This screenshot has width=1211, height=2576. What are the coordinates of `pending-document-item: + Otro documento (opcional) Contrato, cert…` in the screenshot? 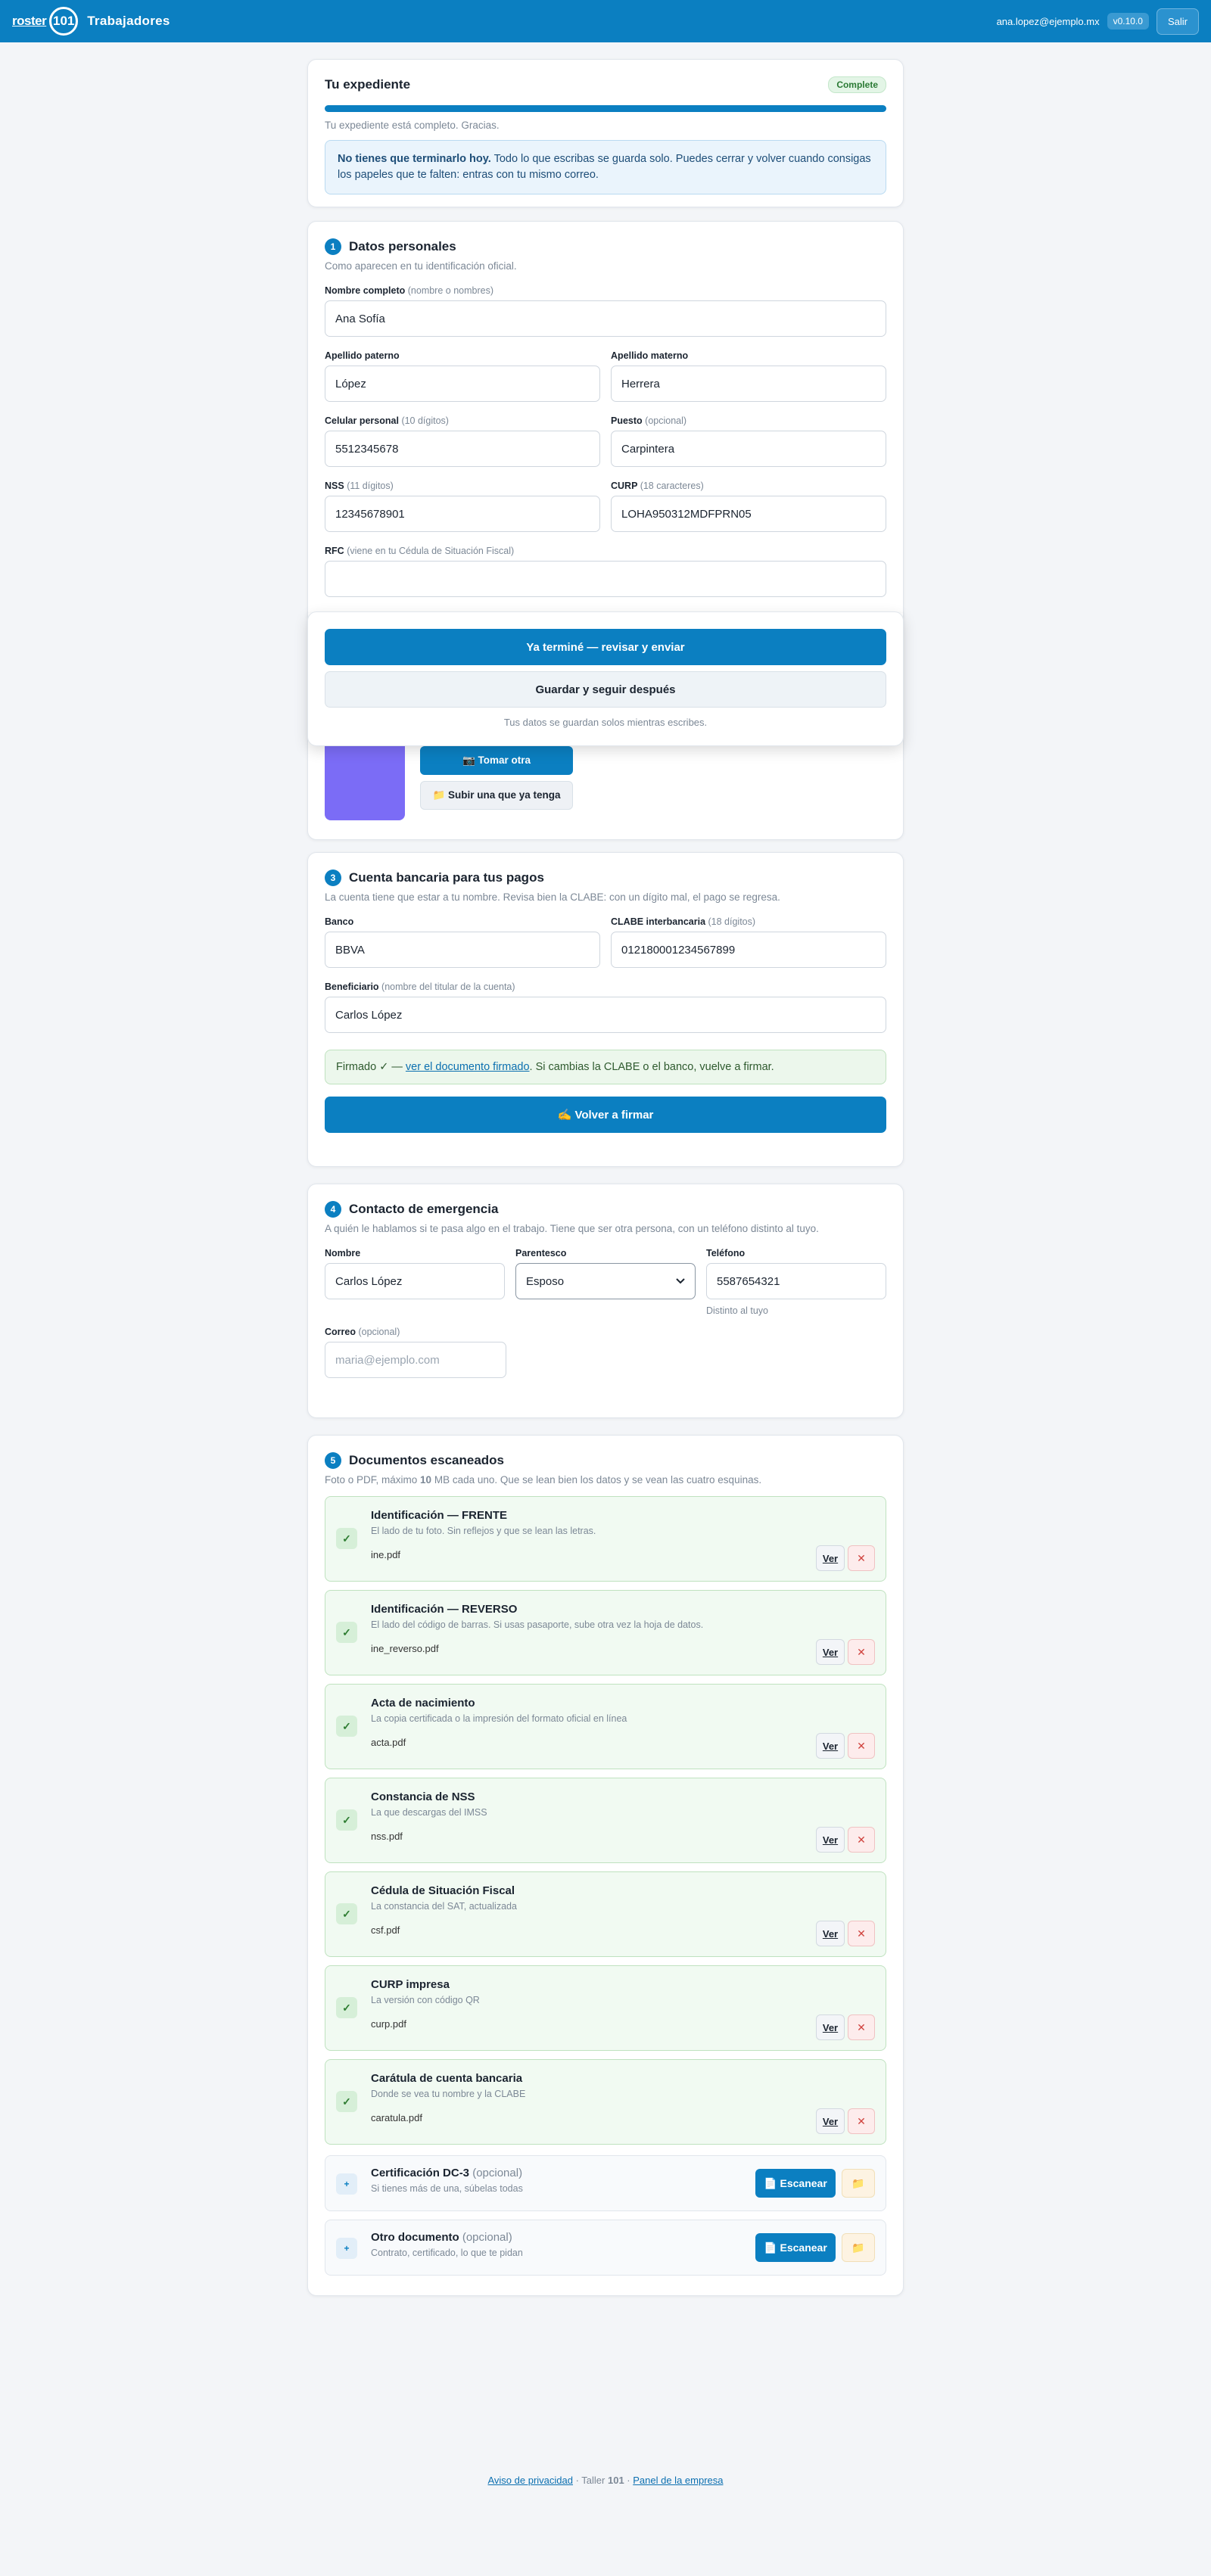 It's located at (606, 2248).